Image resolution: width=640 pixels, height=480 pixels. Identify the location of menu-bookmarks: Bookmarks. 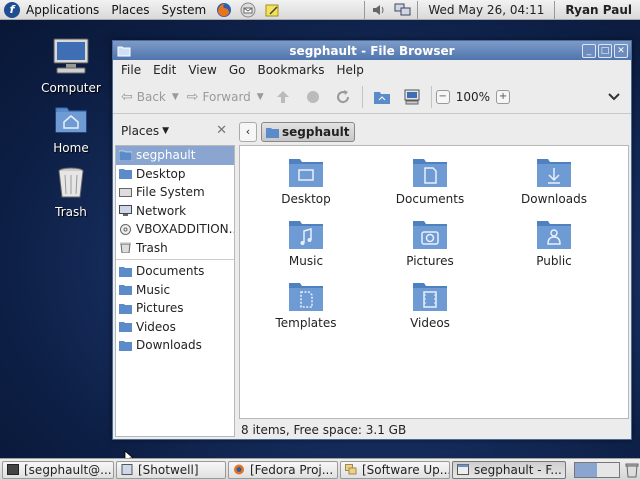
(290, 70).